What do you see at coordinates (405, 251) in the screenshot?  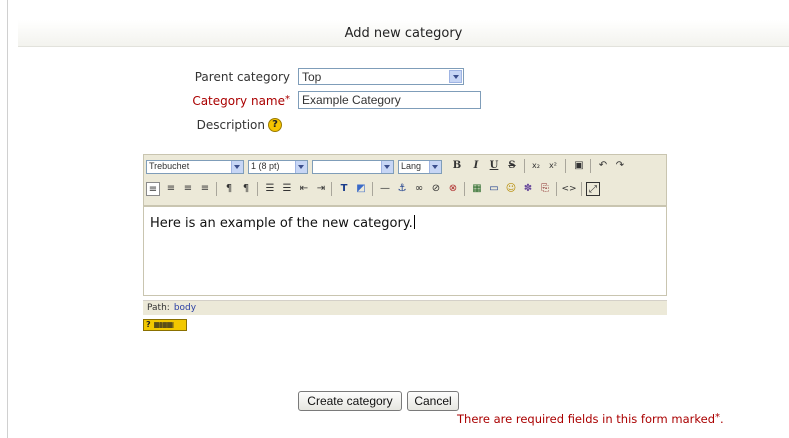 I see `editor-content-area: Here is an example of the new category.` at bounding box center [405, 251].